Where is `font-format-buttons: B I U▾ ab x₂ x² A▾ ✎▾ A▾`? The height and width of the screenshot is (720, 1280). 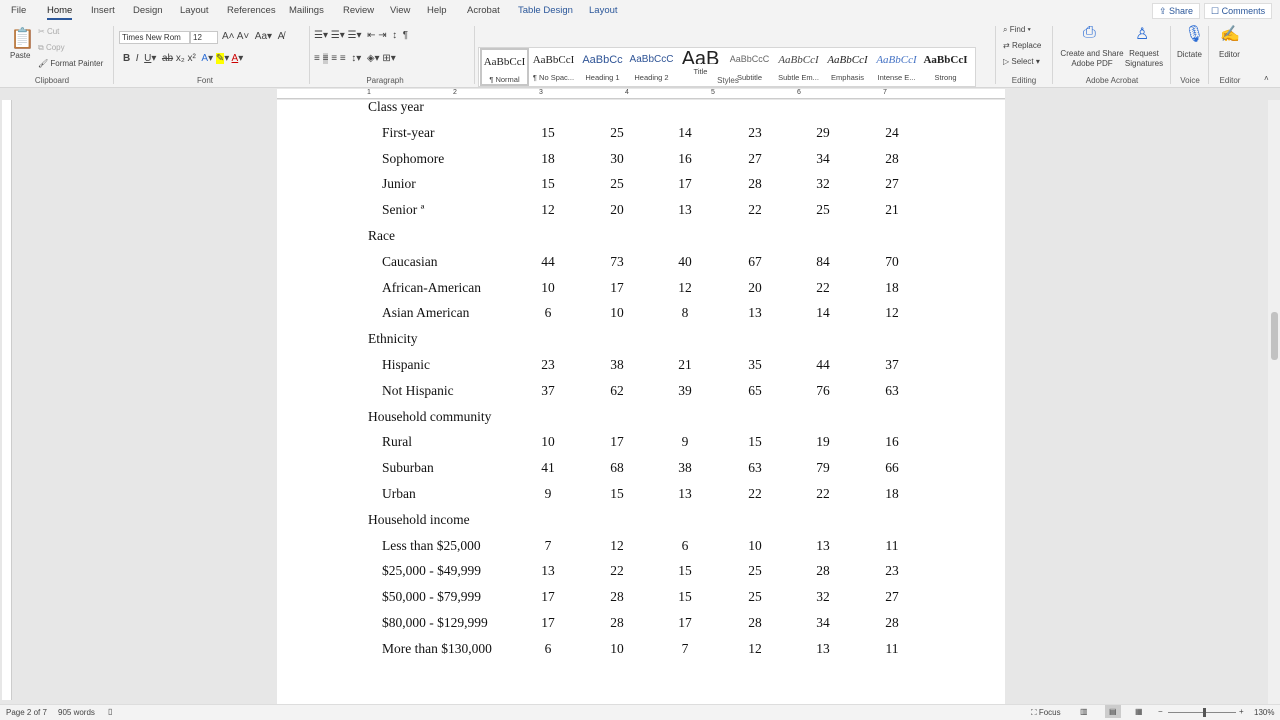 font-format-buttons: B I U▾ ab x₂ x² A▾ ✎▾ A▾ is located at coordinates (183, 58).